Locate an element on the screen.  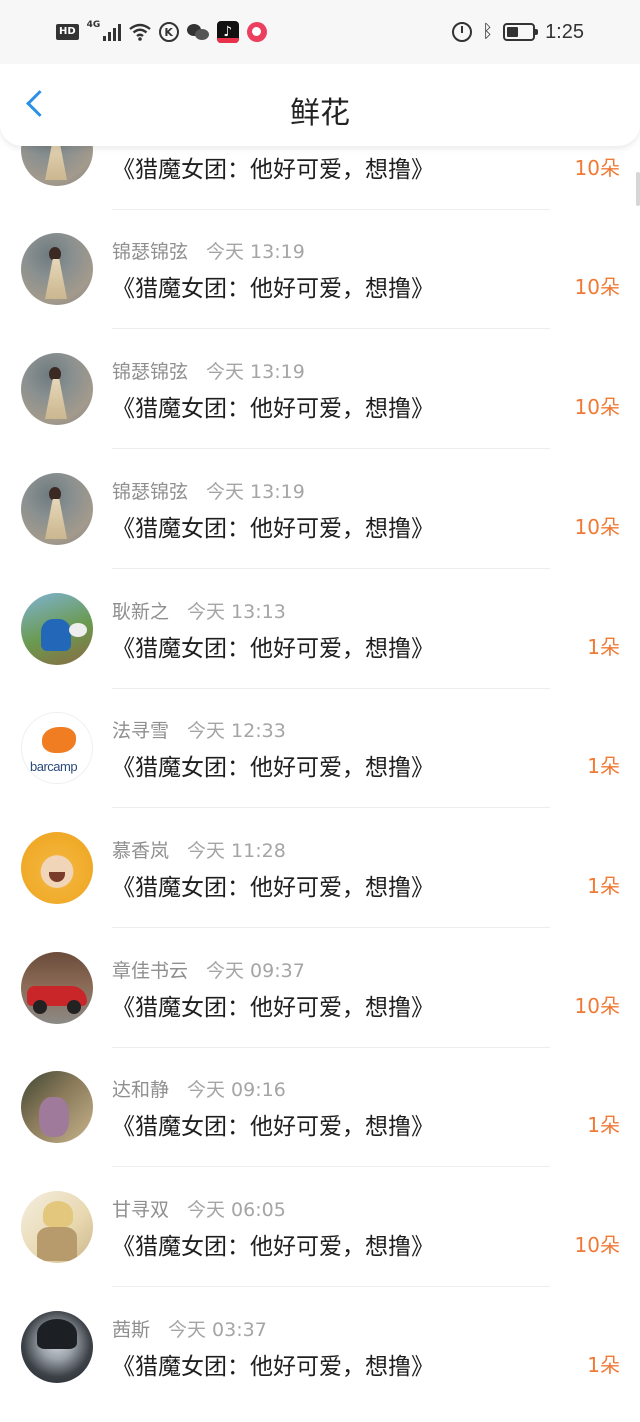
status-right: ᛒ 1:25 is located at coordinates (518, 32).